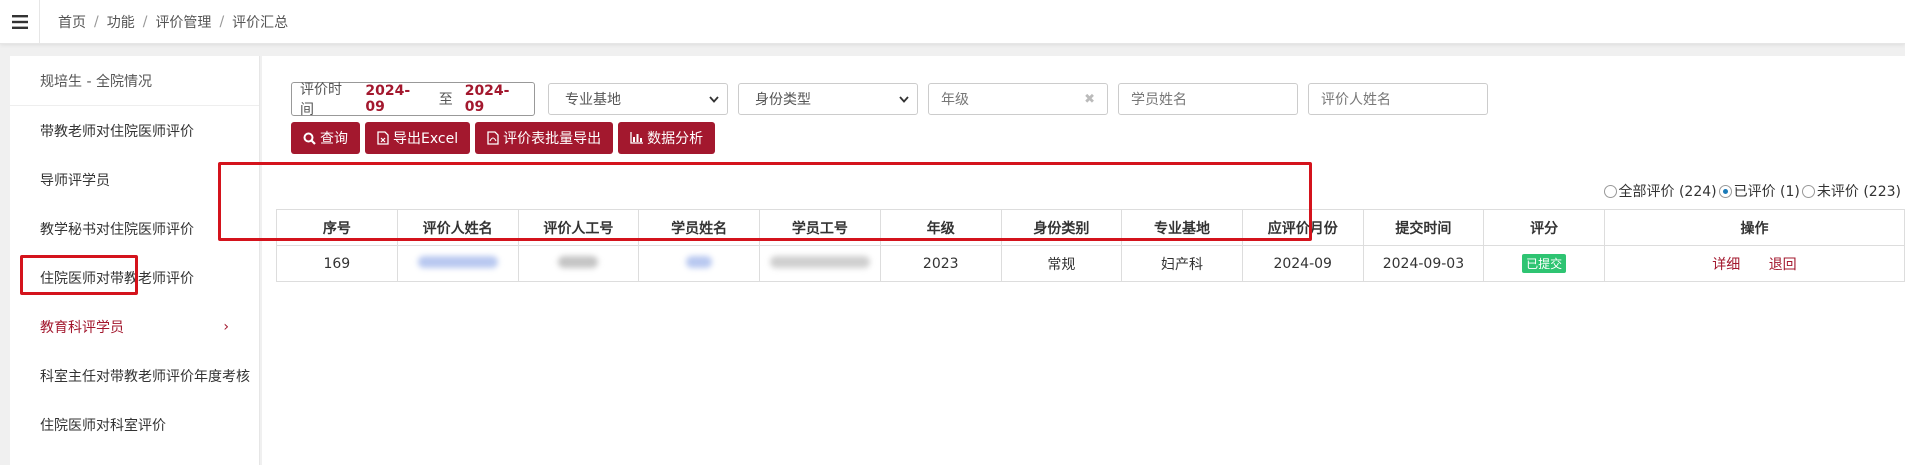 The width and height of the screenshot is (1905, 465). Describe the element at coordinates (183, 22) in the screenshot. I see `breadcrumb-evaluation-management: 评价管理` at that location.